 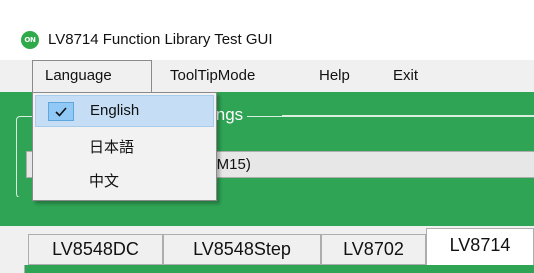 I want to click on menu-language: Language, so click(x=92, y=76).